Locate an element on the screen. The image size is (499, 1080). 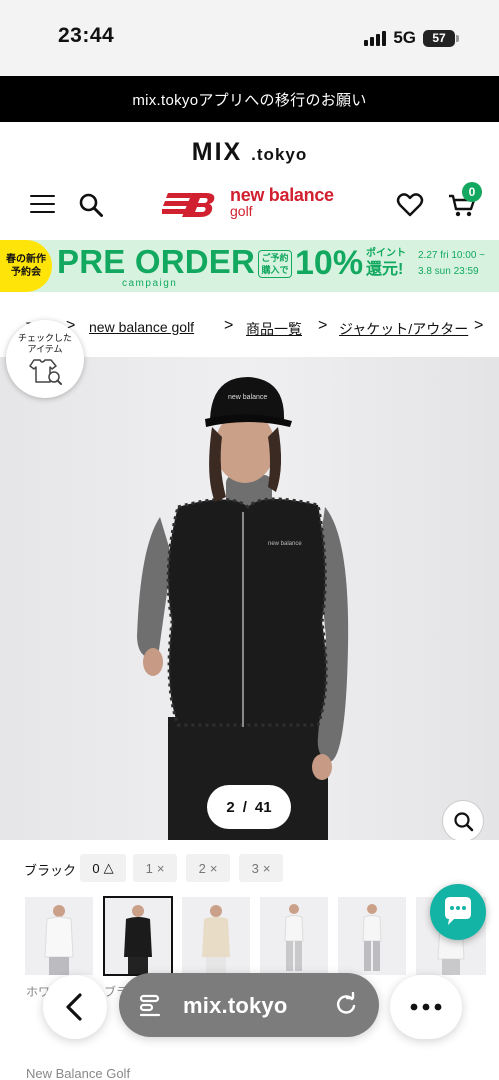
banner-tag-line2: 予約会 is located at coordinates (26, 272).